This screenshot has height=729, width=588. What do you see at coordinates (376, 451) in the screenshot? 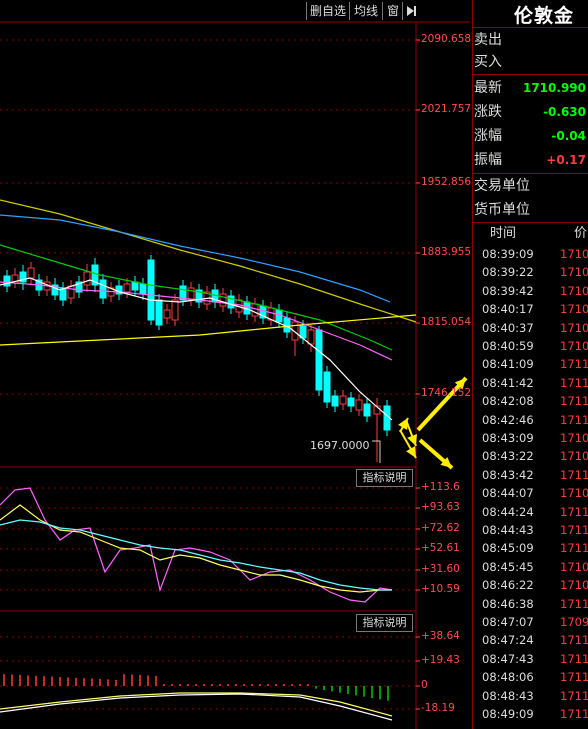
I see `min-marker-line` at bounding box center [376, 451].